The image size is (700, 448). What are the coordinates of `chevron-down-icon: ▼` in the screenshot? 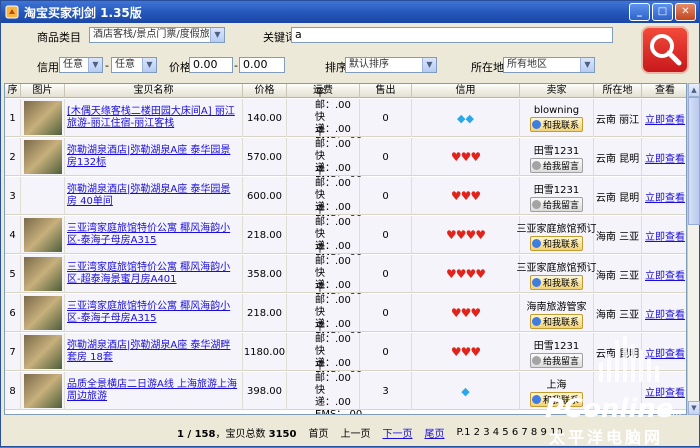 It's located at (149, 65).